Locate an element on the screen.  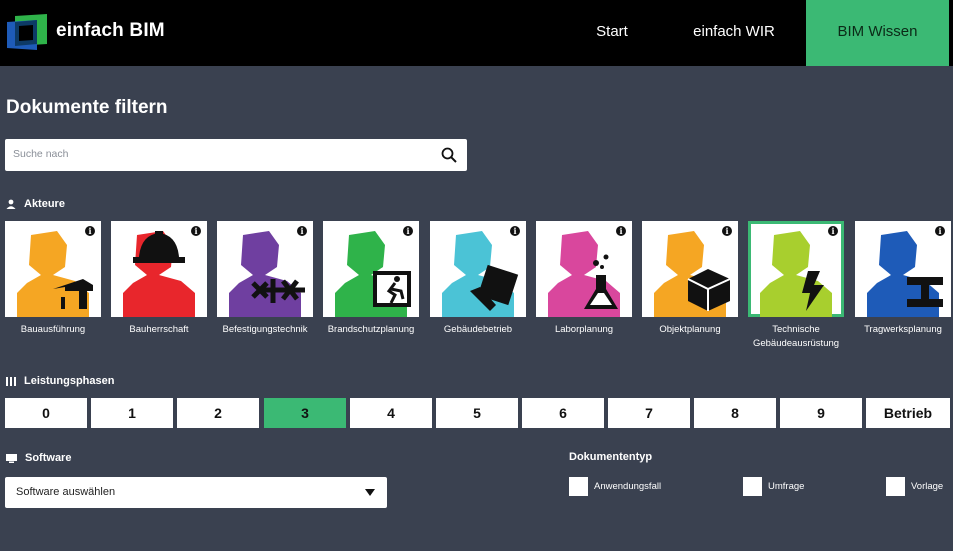
actor-tile-lightning: i is located at coordinates (796, 269).